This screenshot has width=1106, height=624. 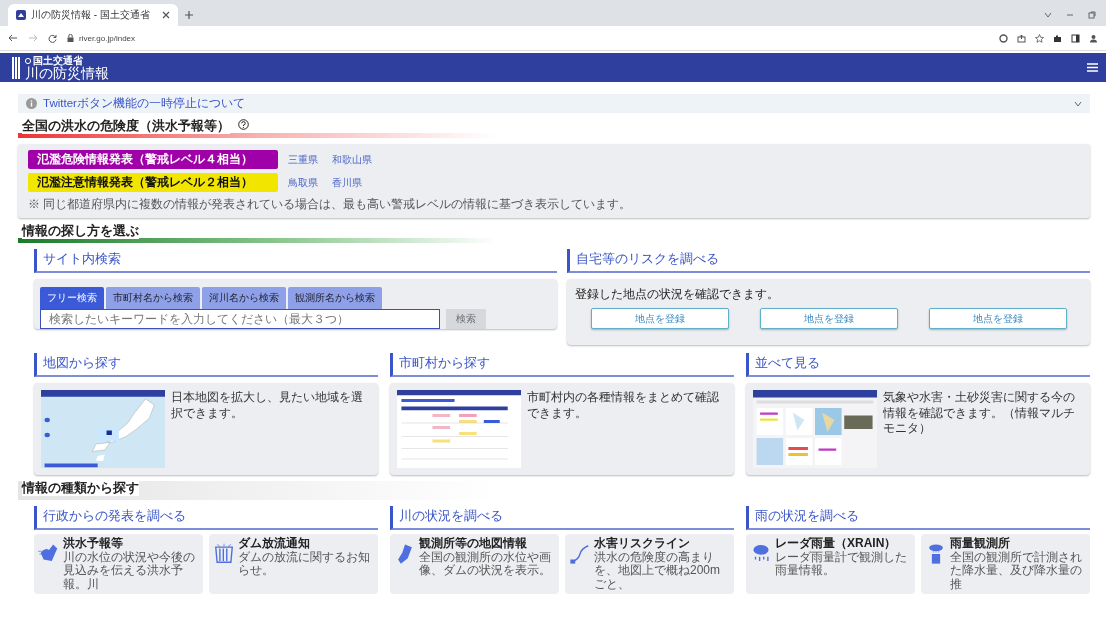 What do you see at coordinates (21, 15) in the screenshot?
I see `site-favicon-icon` at bounding box center [21, 15].